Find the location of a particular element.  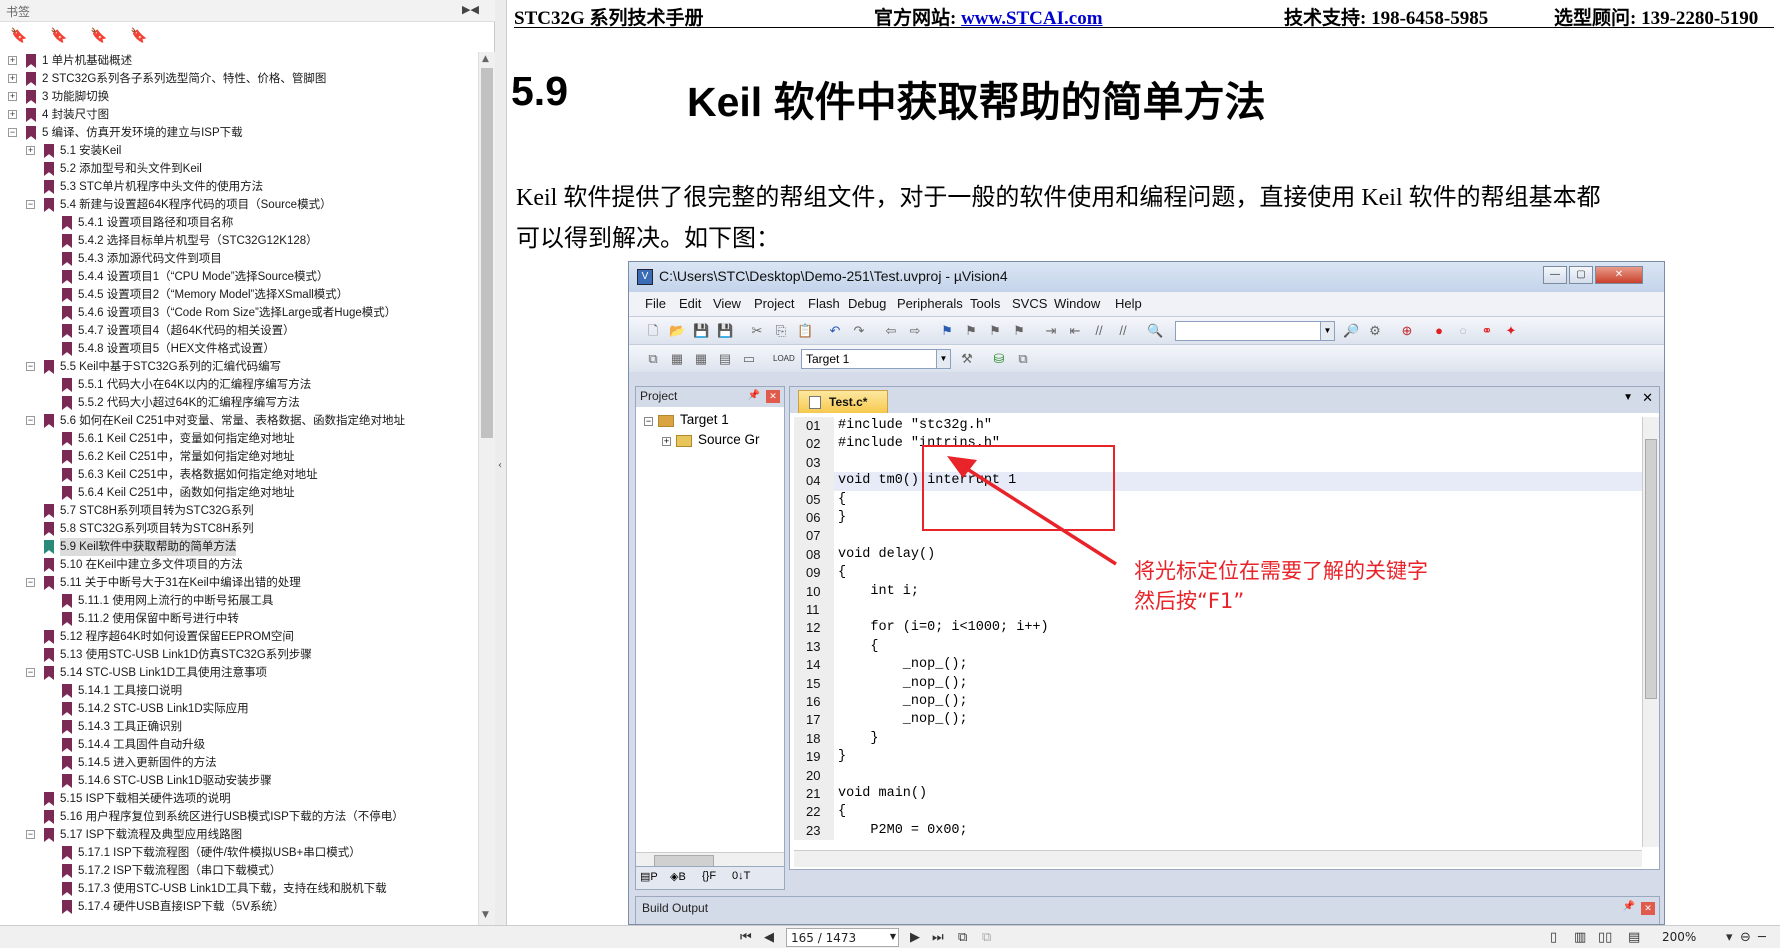

bookmark-scrollbar: ▲ ▼ is located at coordinates (486, 488).